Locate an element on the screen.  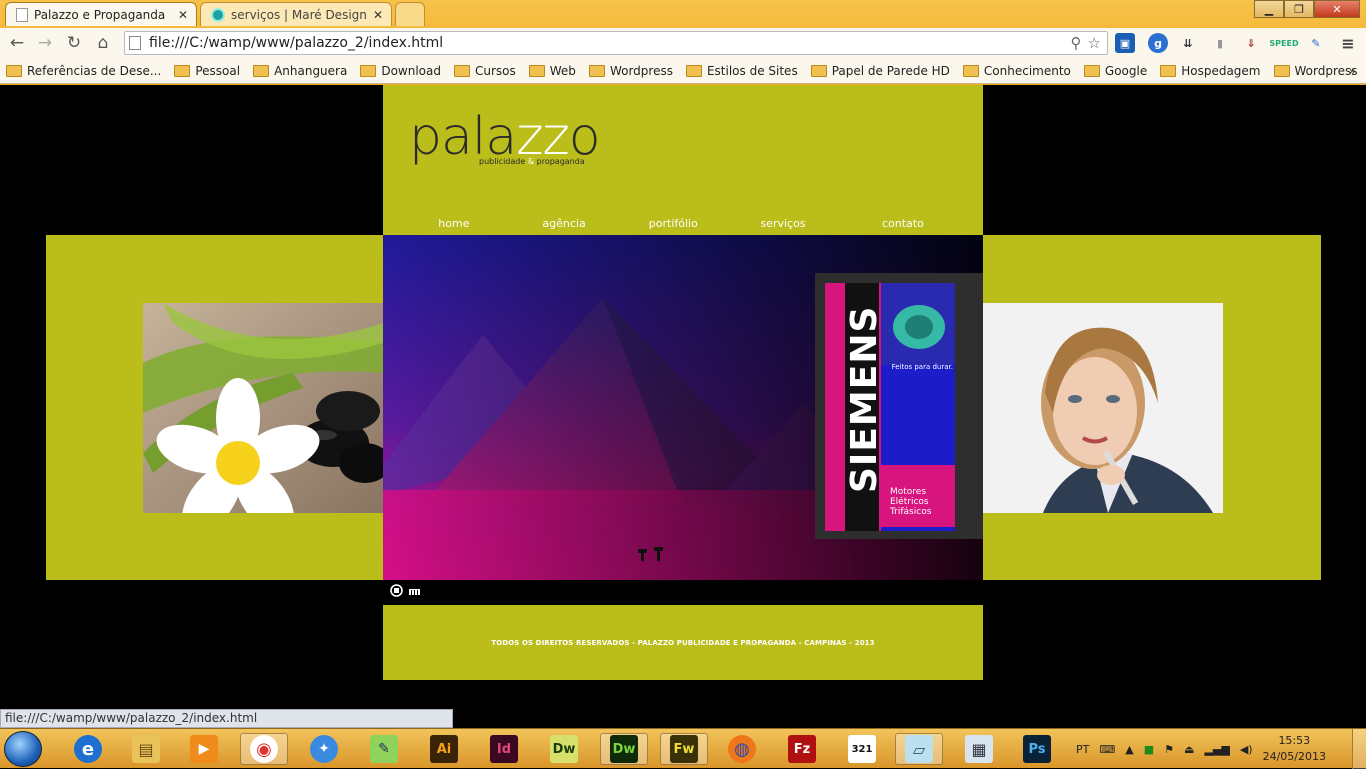
menu-portifolio: portifólio is located at coordinates (673, 223).